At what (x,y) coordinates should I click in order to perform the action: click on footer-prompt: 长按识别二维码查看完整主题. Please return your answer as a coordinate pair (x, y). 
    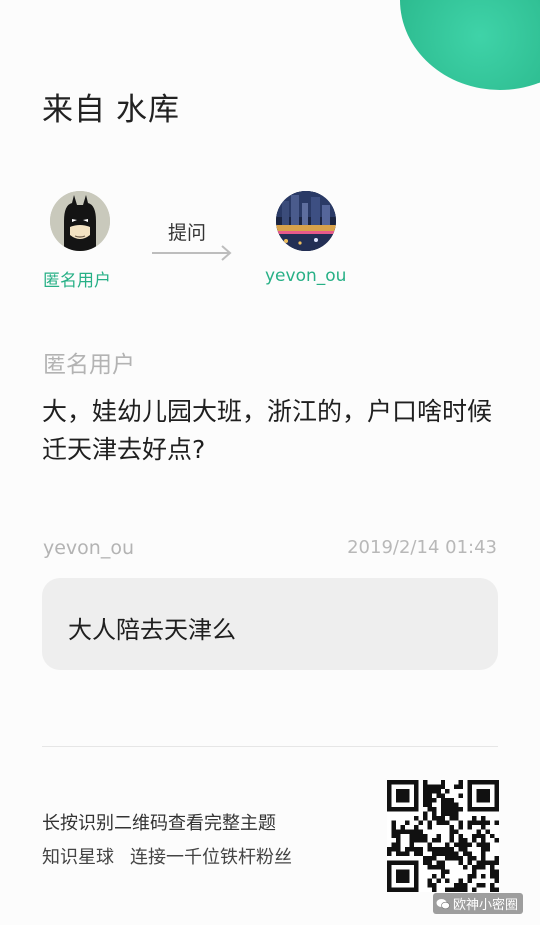
    Looking at the image, I should click on (159, 823).